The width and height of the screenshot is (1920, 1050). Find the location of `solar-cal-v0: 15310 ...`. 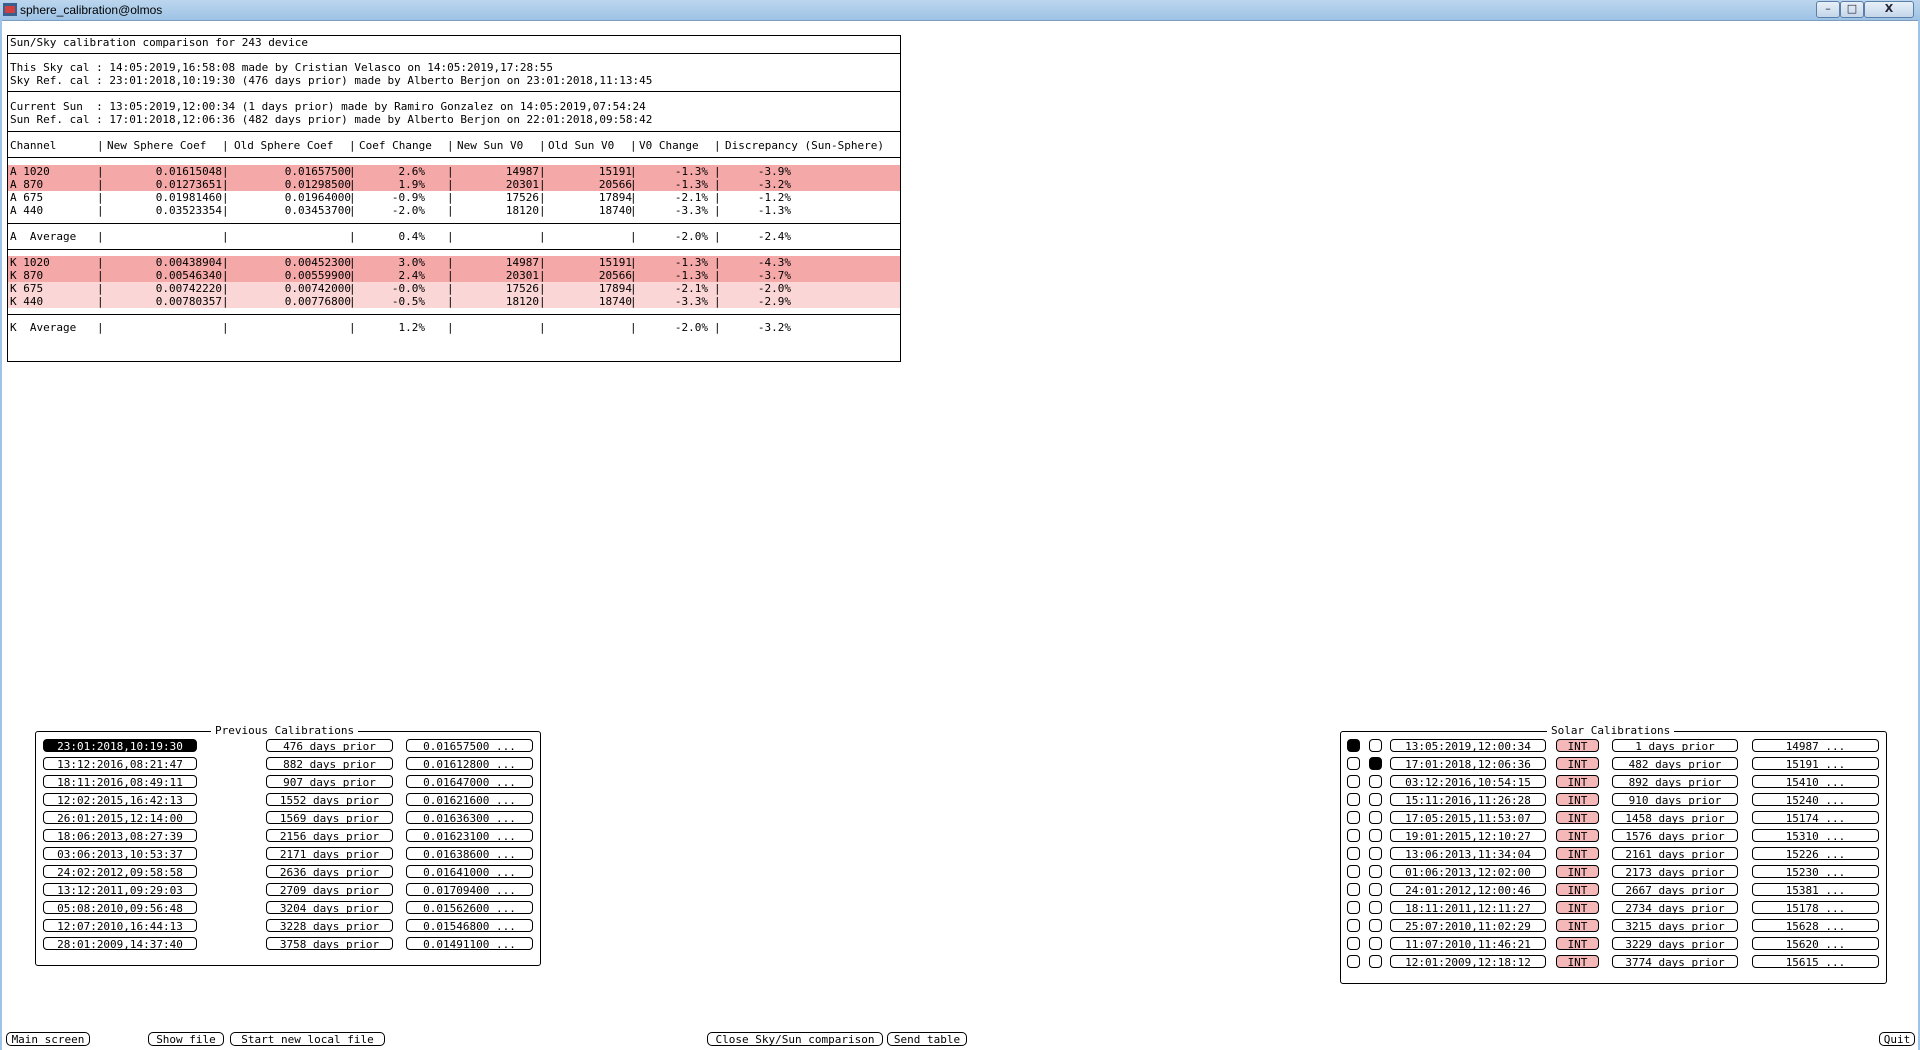

solar-cal-v0: 15310 ... is located at coordinates (1815, 836).